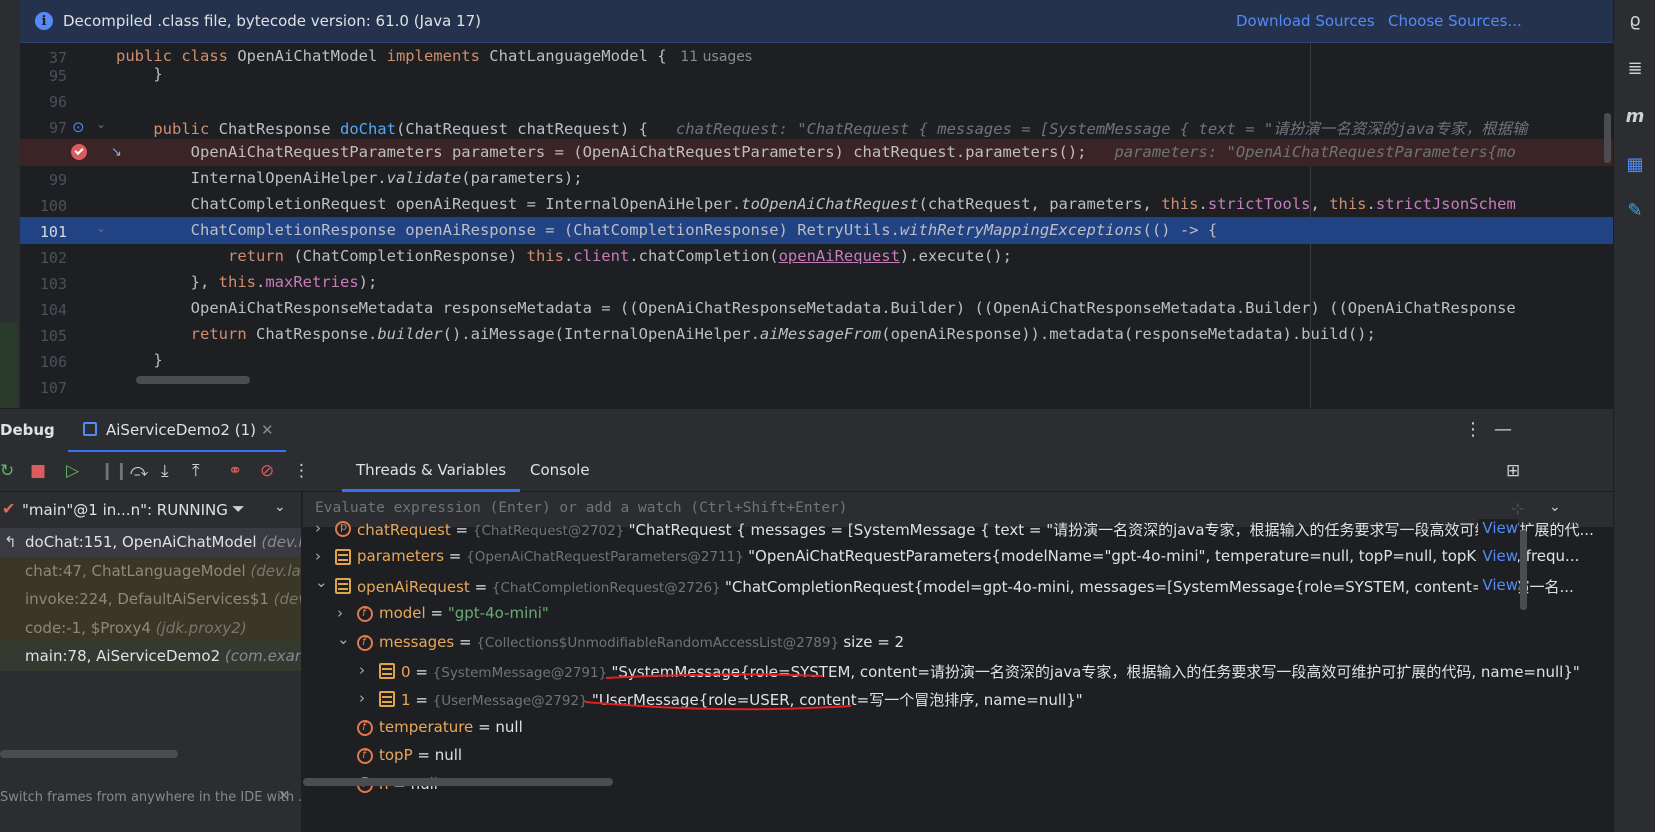 Image resolution: width=1655 pixels, height=832 pixels. What do you see at coordinates (267, 471) in the screenshot?
I see `mute-breakpoints-icon: ⊘` at bounding box center [267, 471].